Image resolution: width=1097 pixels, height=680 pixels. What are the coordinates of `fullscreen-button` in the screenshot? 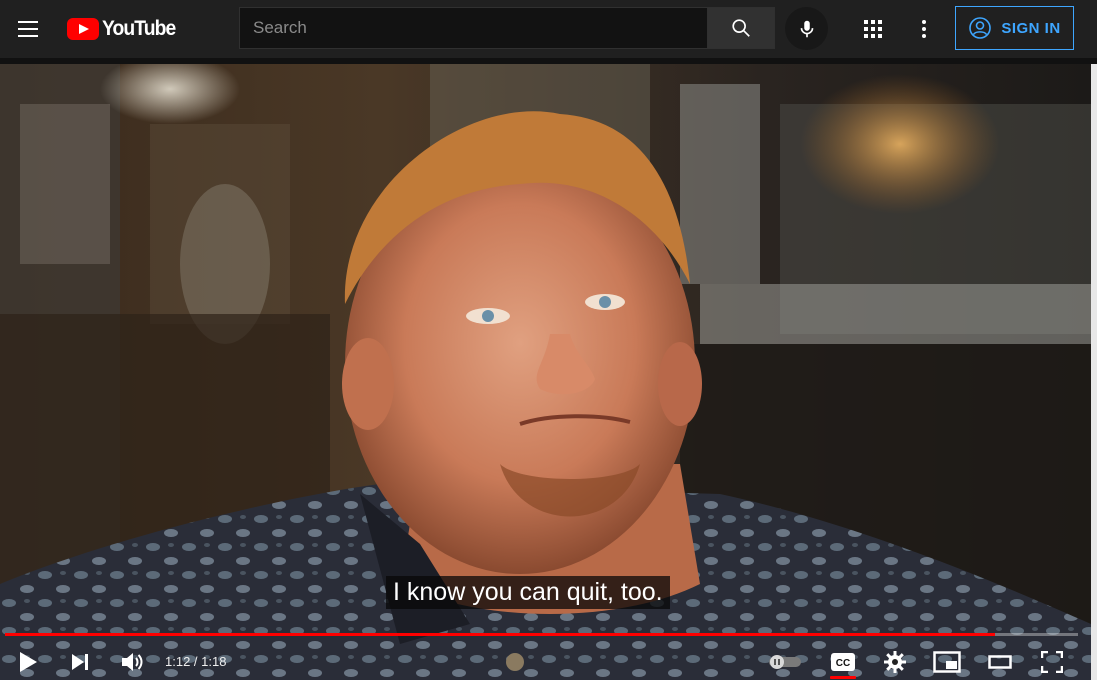 It's located at (1052, 662).